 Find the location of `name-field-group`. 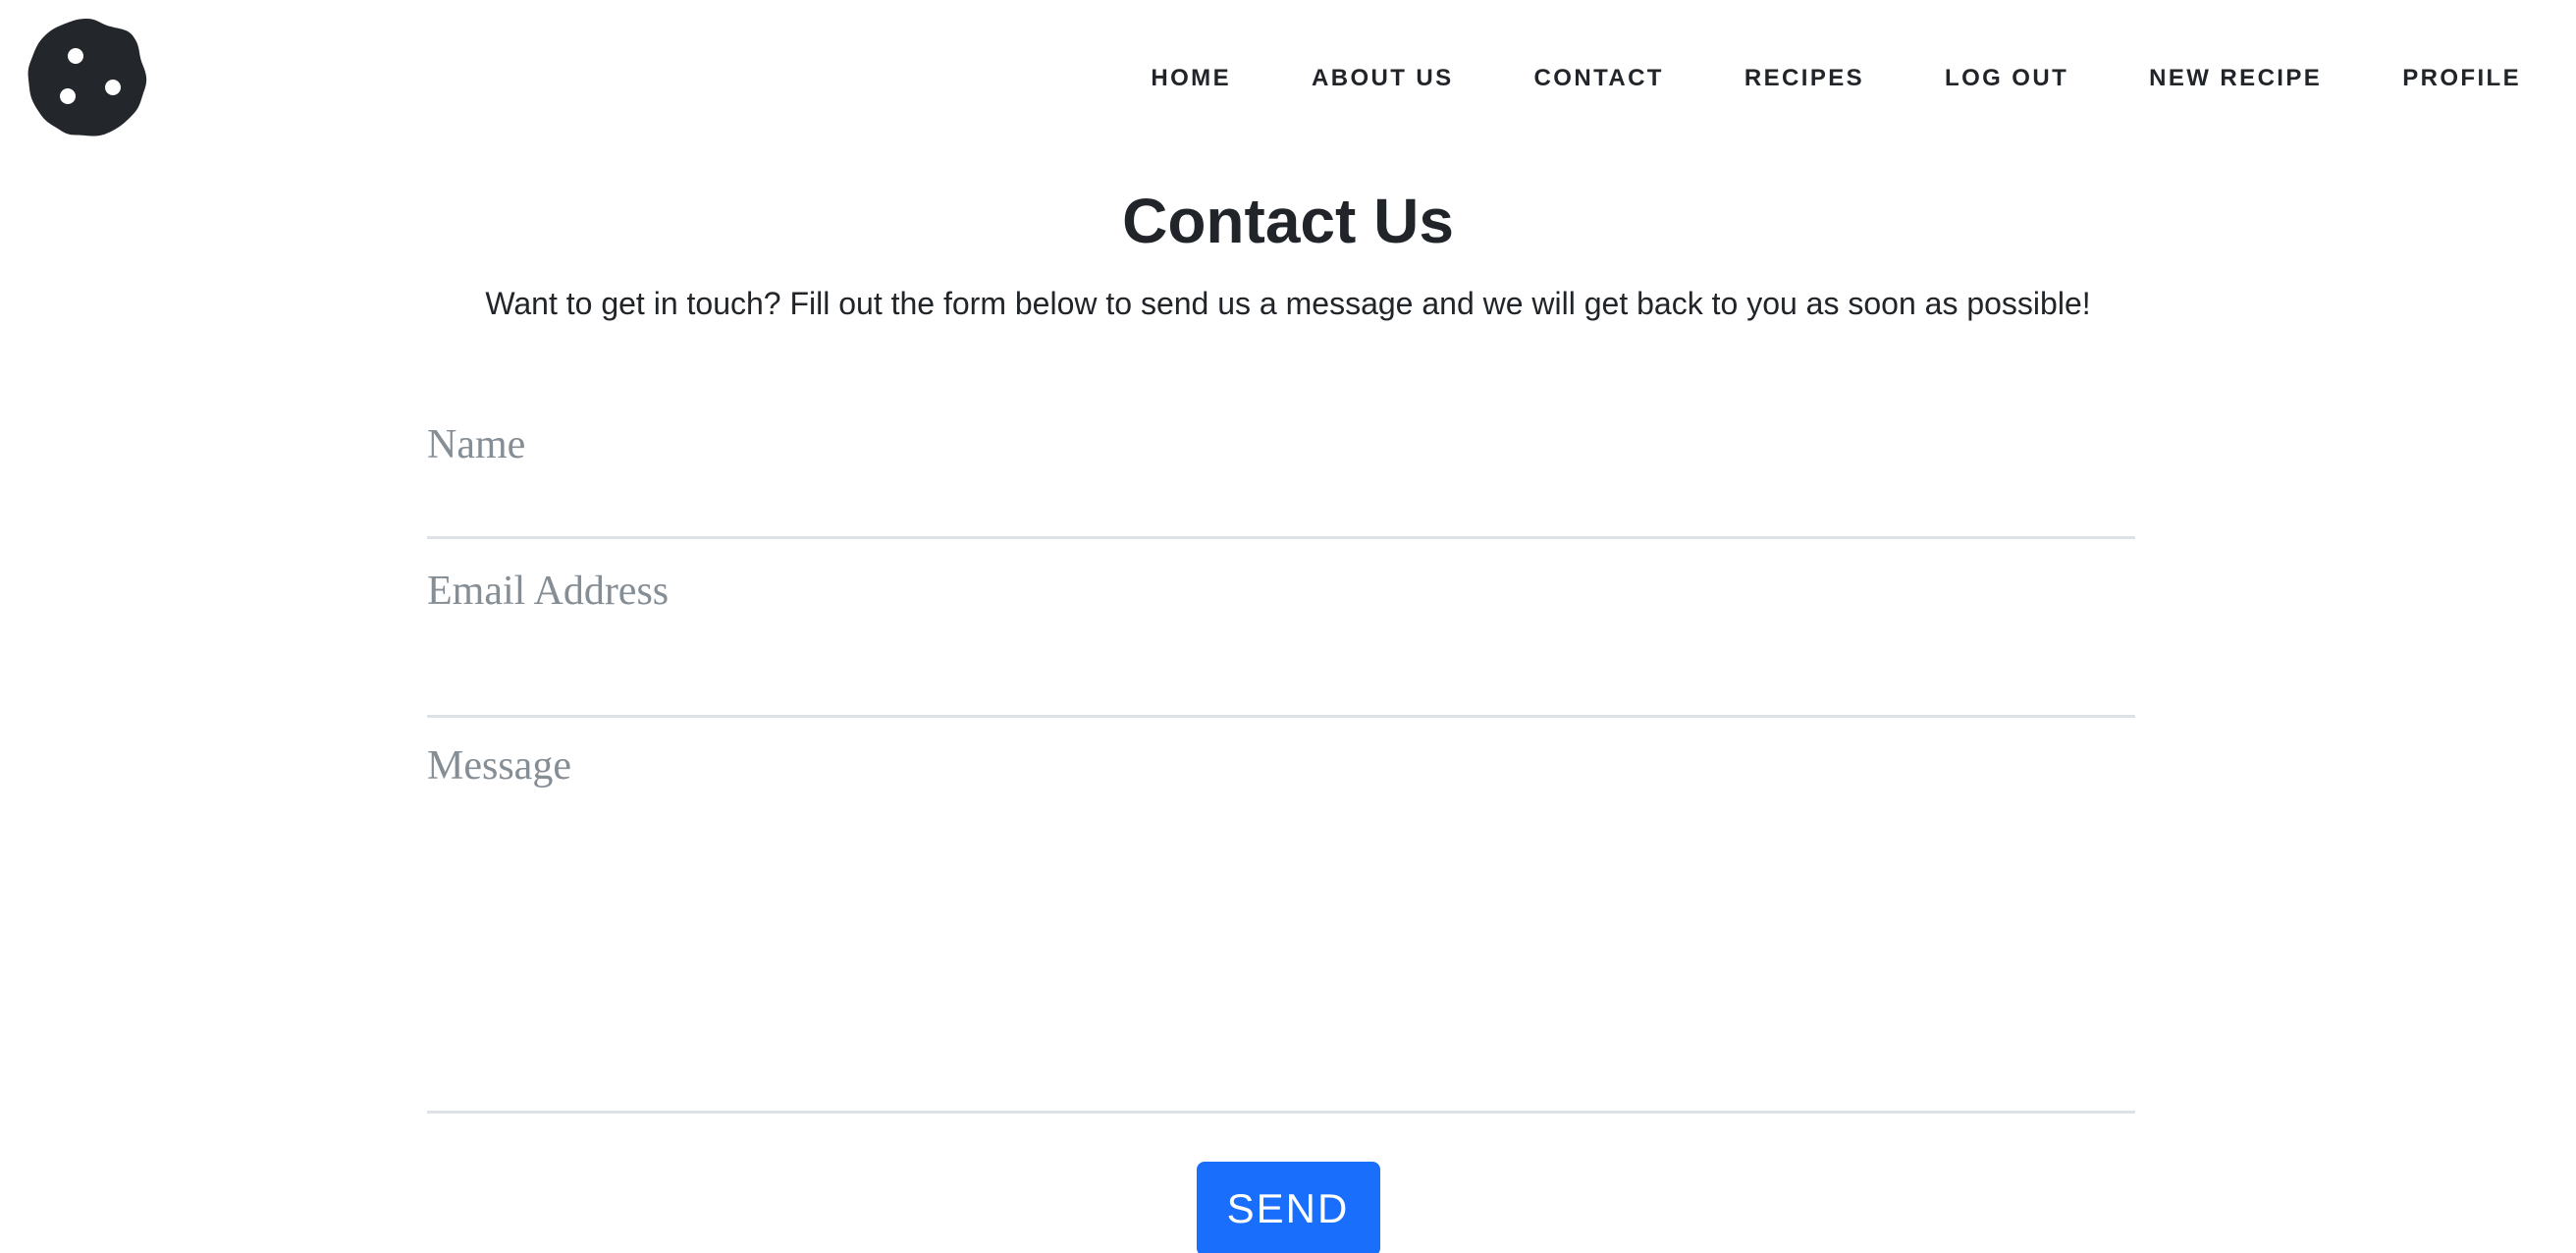

name-field-group is located at coordinates (1281, 466).